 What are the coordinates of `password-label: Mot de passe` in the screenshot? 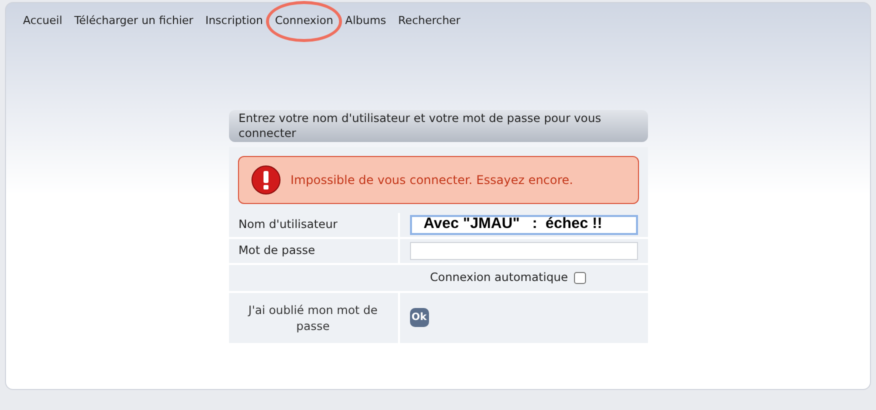 It's located at (313, 250).